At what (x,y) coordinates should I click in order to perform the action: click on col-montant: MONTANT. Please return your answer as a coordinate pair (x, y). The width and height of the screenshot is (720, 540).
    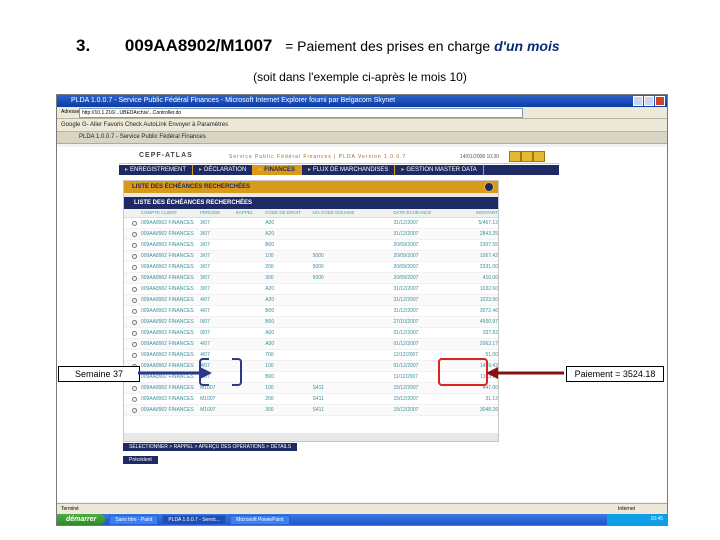
    Looking at the image, I should click on (475, 213).